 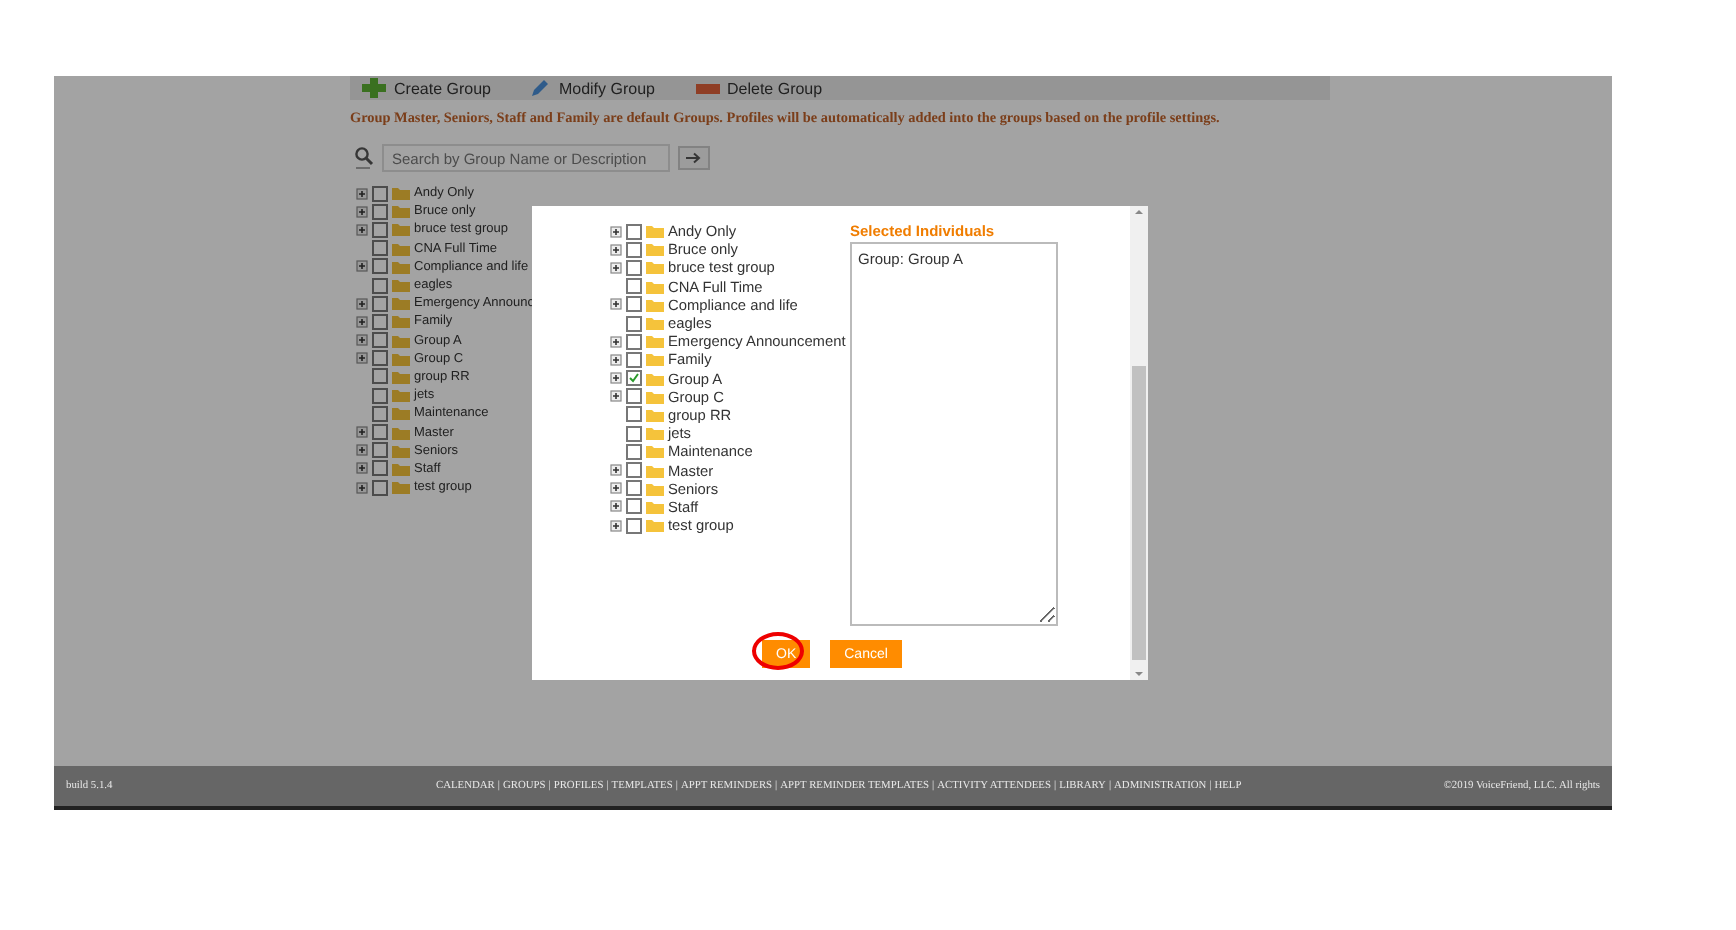 I want to click on scrollbar, so click(x=1139, y=443).